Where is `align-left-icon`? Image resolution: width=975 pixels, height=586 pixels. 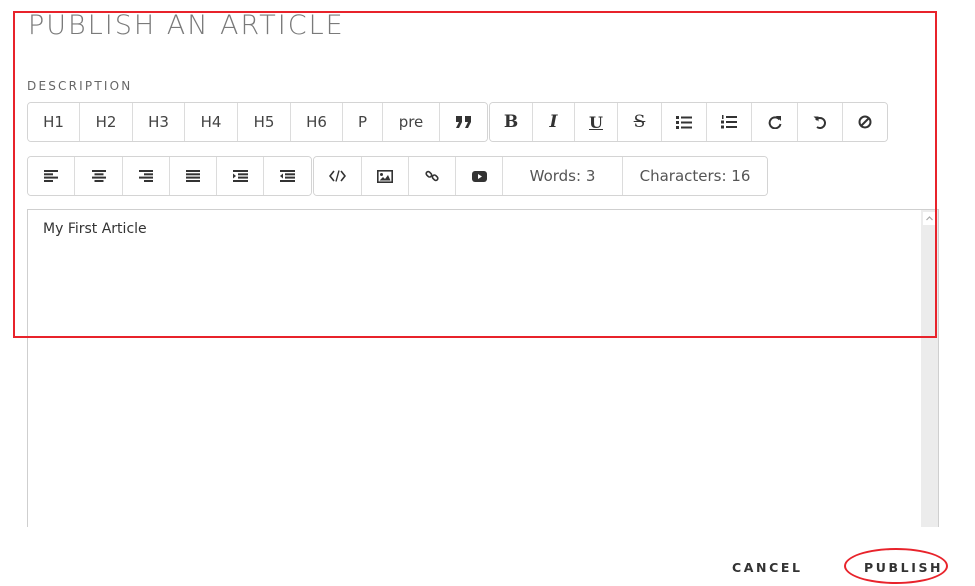 align-left-icon is located at coordinates (51, 176).